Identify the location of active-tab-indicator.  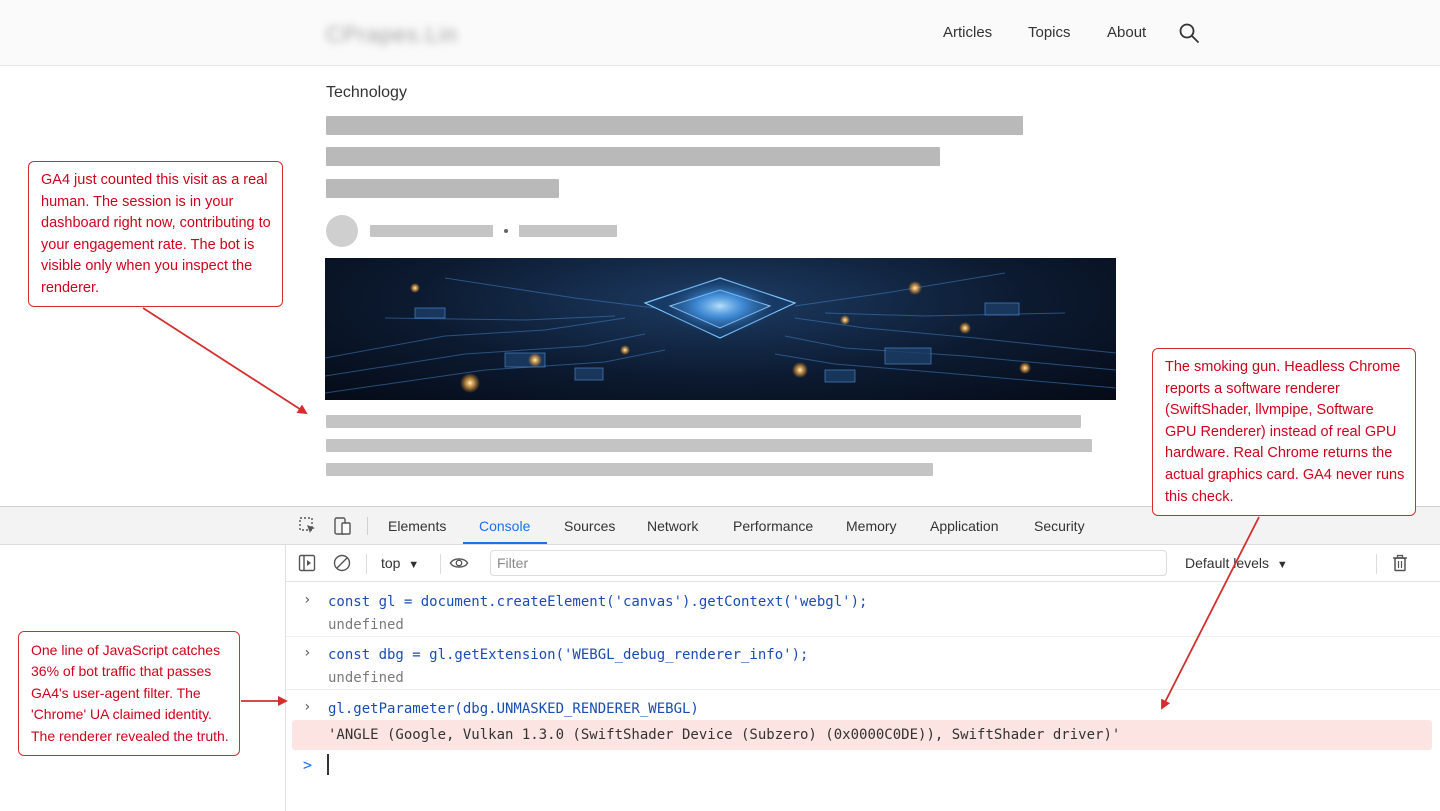
(505, 543).